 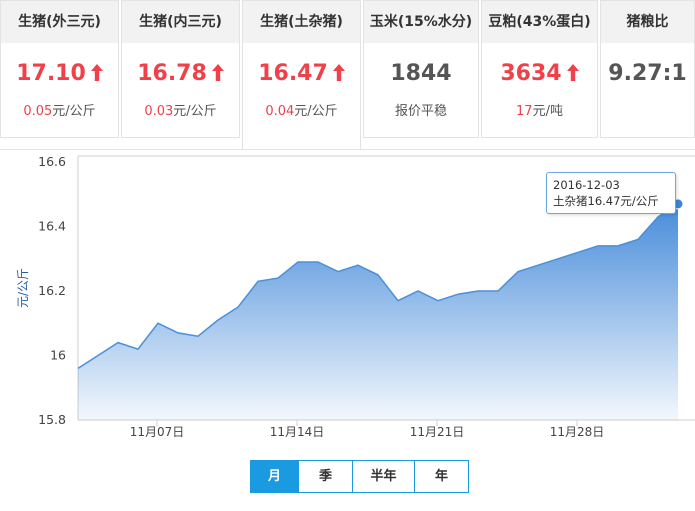 What do you see at coordinates (539, 22) in the screenshot?
I see `card-title: 豆粕(43%蛋白)` at bounding box center [539, 22].